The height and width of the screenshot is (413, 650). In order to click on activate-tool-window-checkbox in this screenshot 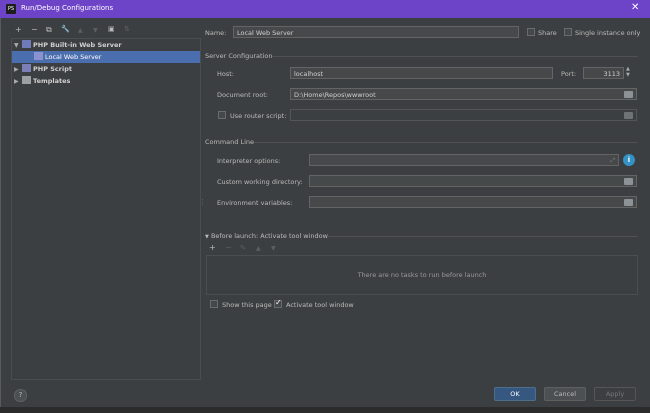, I will do `click(278, 303)`.